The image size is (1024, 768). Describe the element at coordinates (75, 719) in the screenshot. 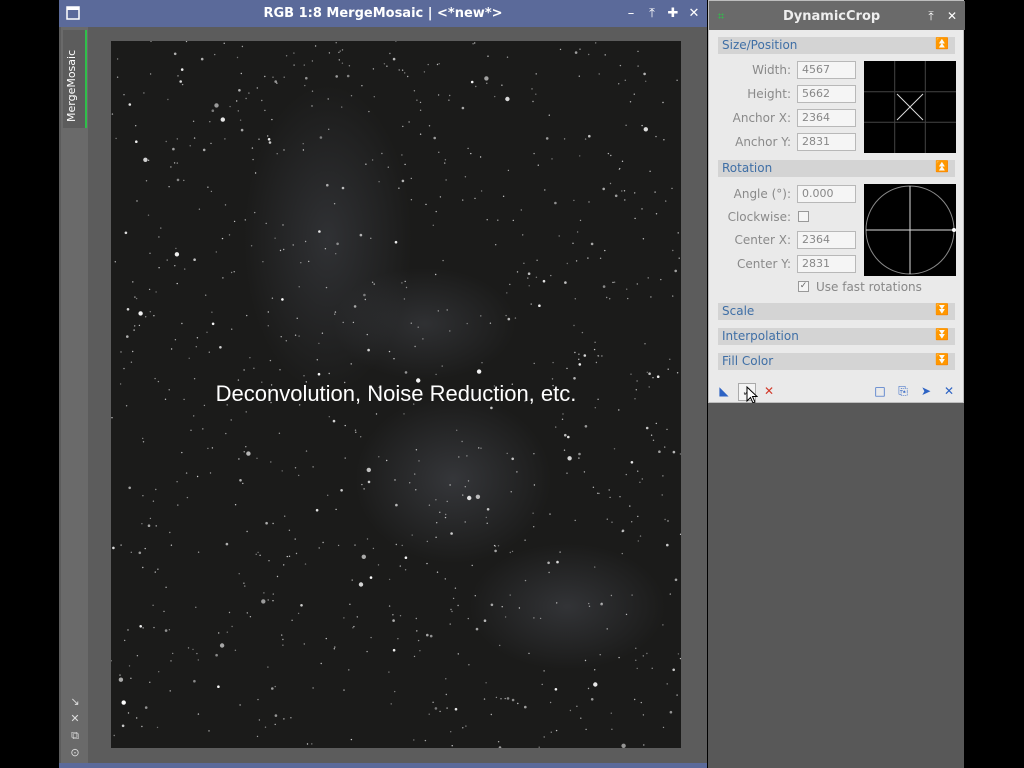

I see `zoom-icon: ✕` at that location.